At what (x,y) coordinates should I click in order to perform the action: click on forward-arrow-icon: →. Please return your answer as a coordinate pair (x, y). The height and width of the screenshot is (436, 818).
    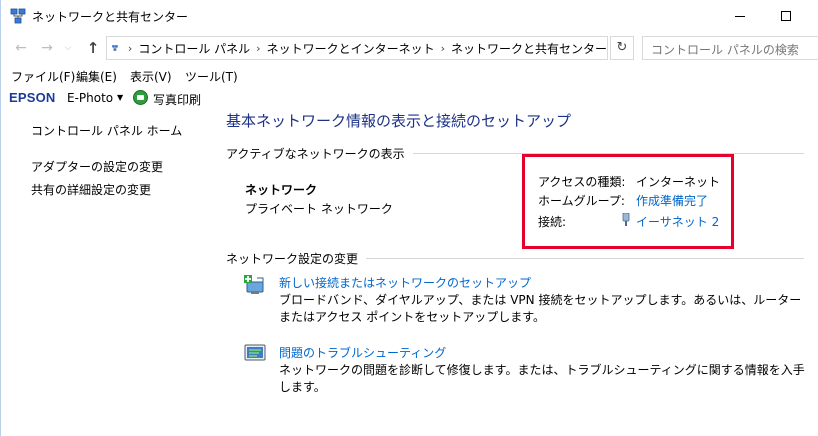
    Looking at the image, I should click on (47, 48).